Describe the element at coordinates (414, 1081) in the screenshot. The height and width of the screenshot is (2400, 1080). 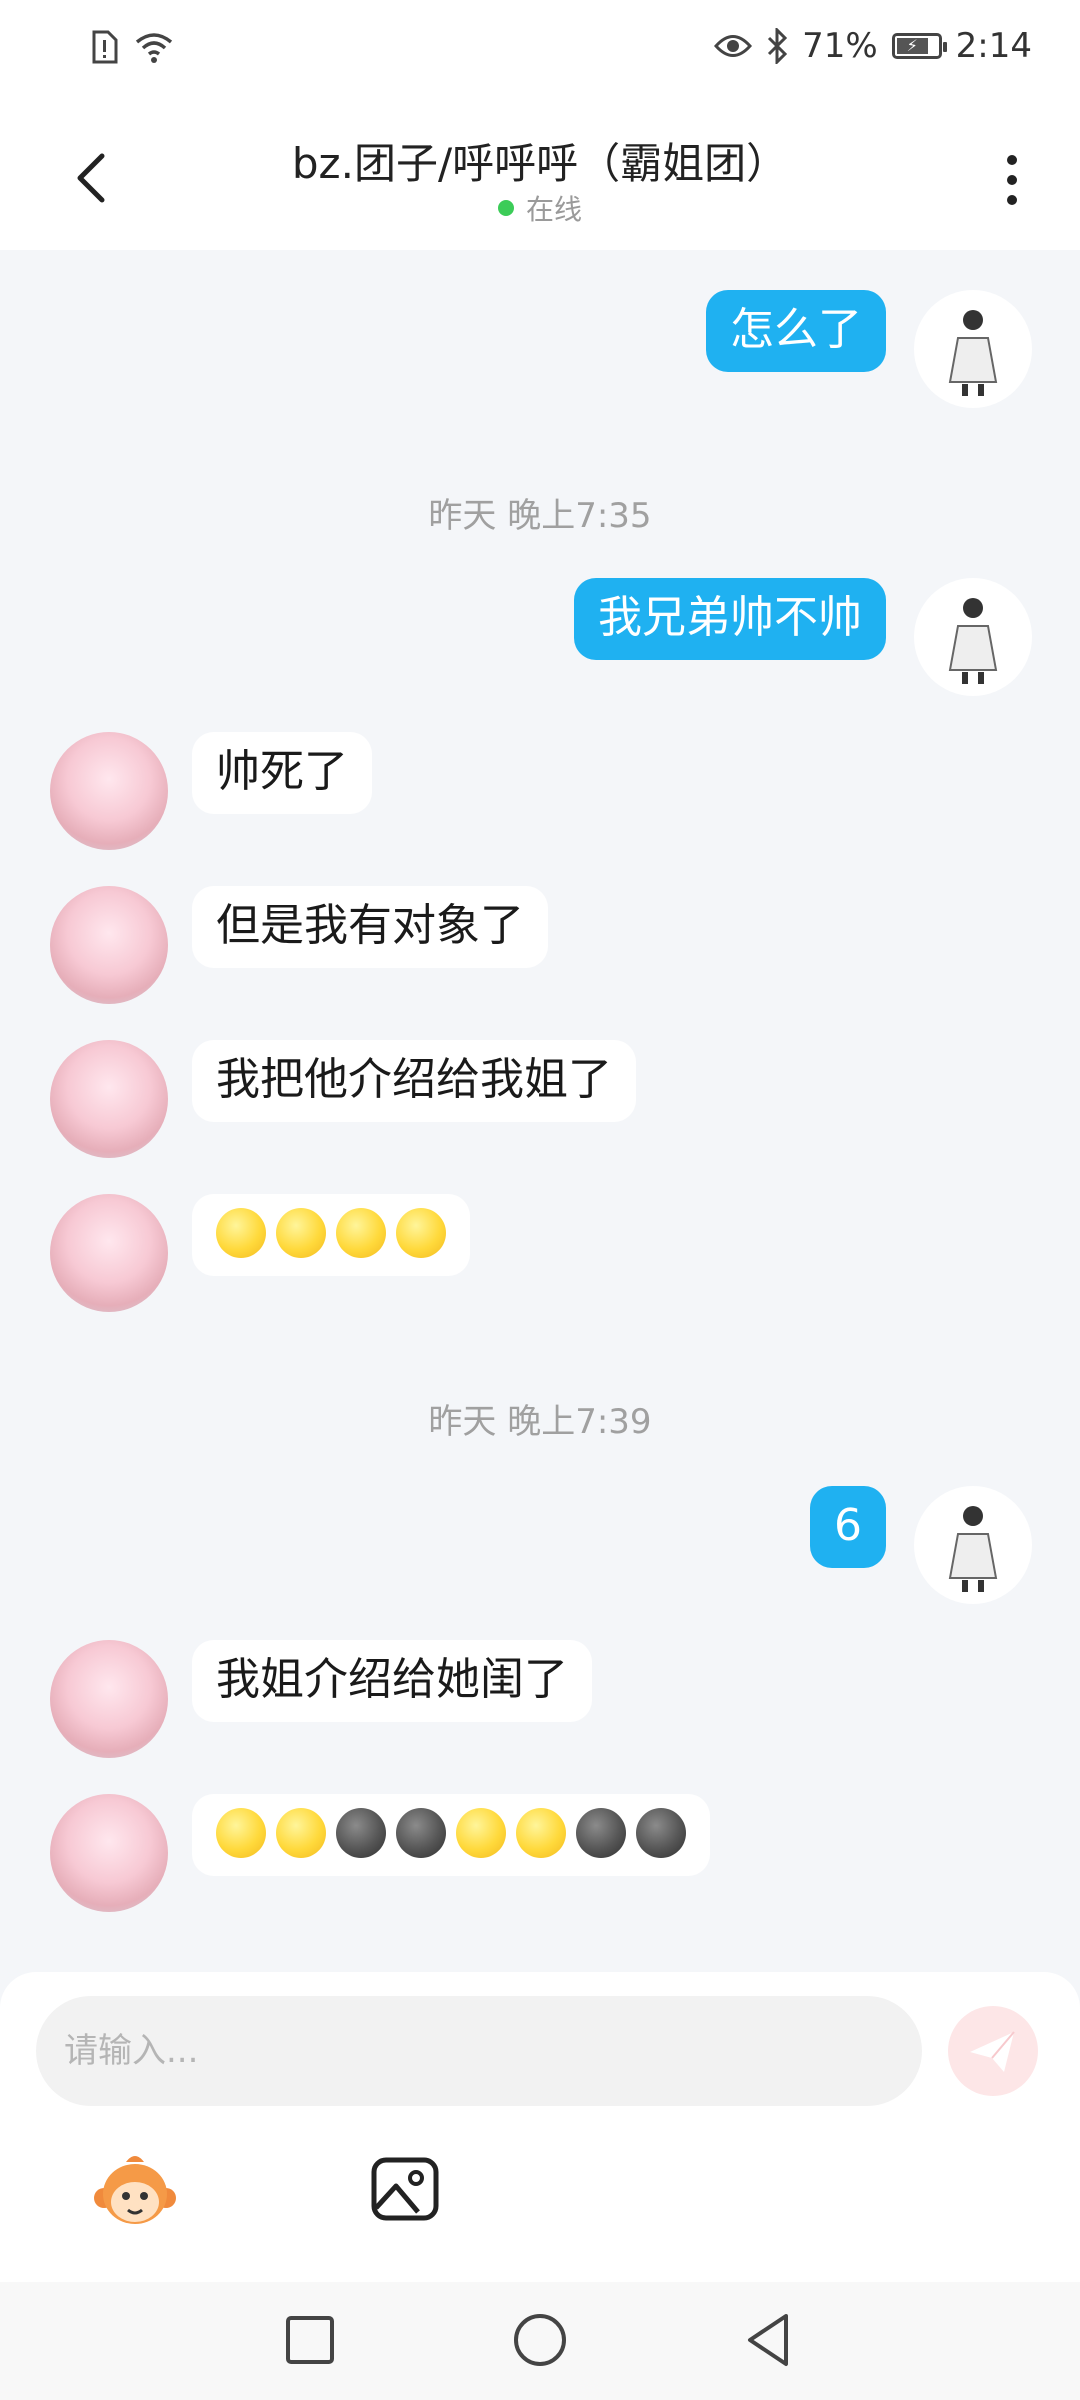
I see `message-bubble-incoming: 我把他介绍给我姐了` at that location.